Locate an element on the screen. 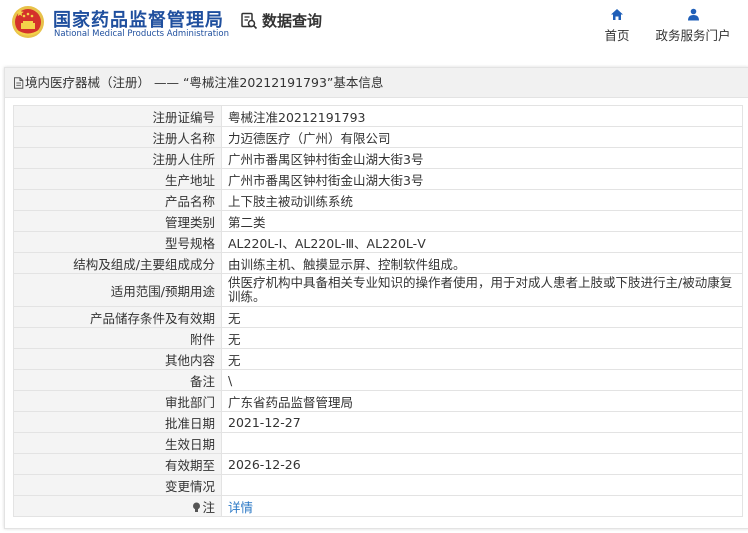 This screenshot has width=748, height=533. row-value: 2021-12-27 is located at coordinates (482, 422).